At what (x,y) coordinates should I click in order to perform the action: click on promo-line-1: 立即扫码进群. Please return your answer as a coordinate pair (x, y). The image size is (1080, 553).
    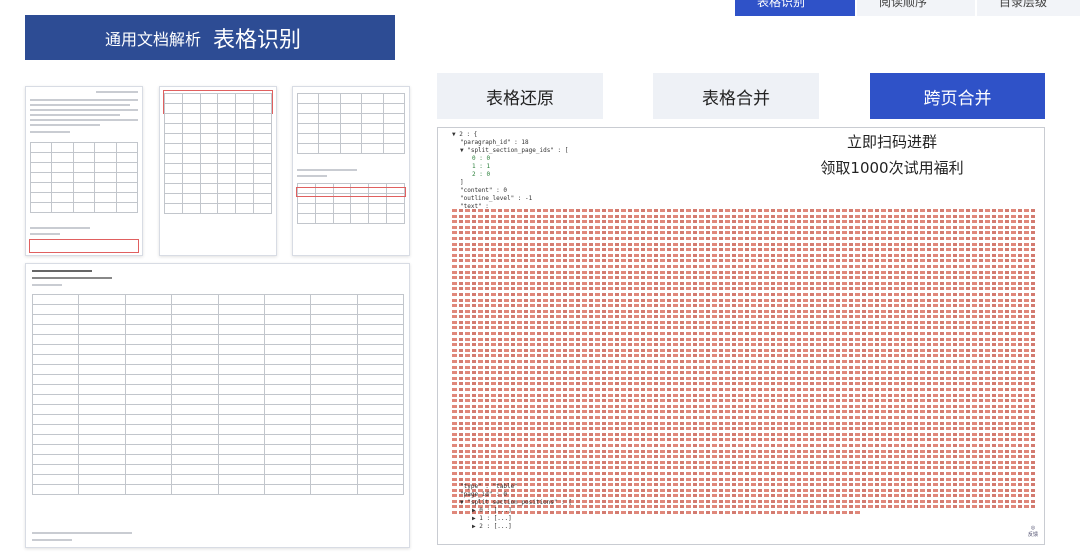
    Looking at the image, I should click on (891, 142).